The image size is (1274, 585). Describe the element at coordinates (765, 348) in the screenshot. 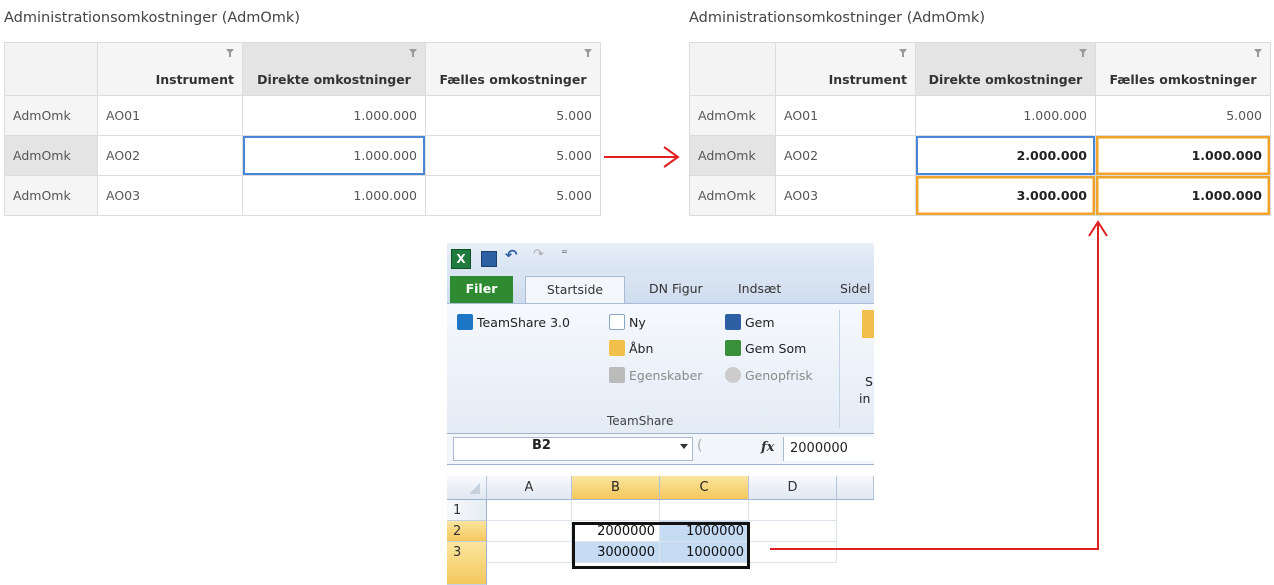

I see `gem-som-button: Gem Som` at that location.